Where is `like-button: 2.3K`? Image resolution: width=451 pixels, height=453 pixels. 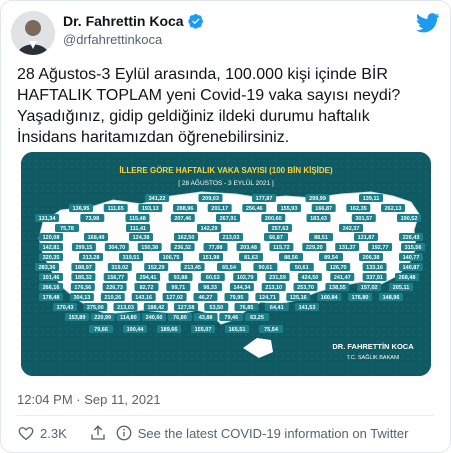
like-button: 2.3K is located at coordinates (42, 433).